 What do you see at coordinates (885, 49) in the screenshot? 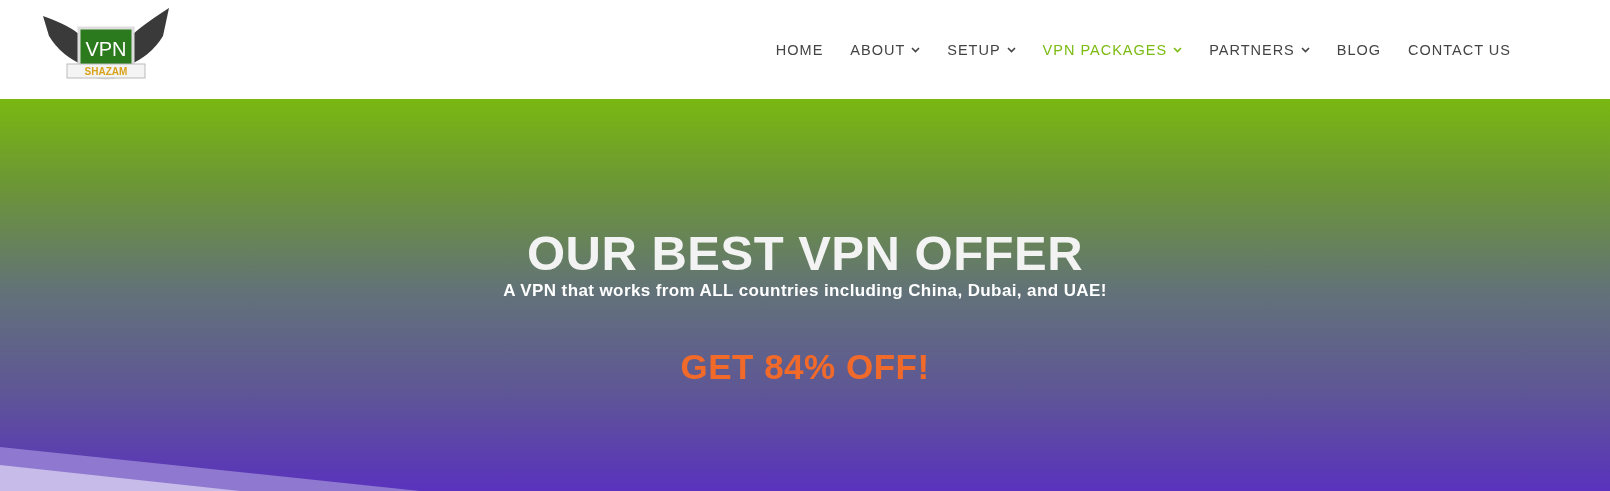
I see `nav-link: ABOUT` at bounding box center [885, 49].